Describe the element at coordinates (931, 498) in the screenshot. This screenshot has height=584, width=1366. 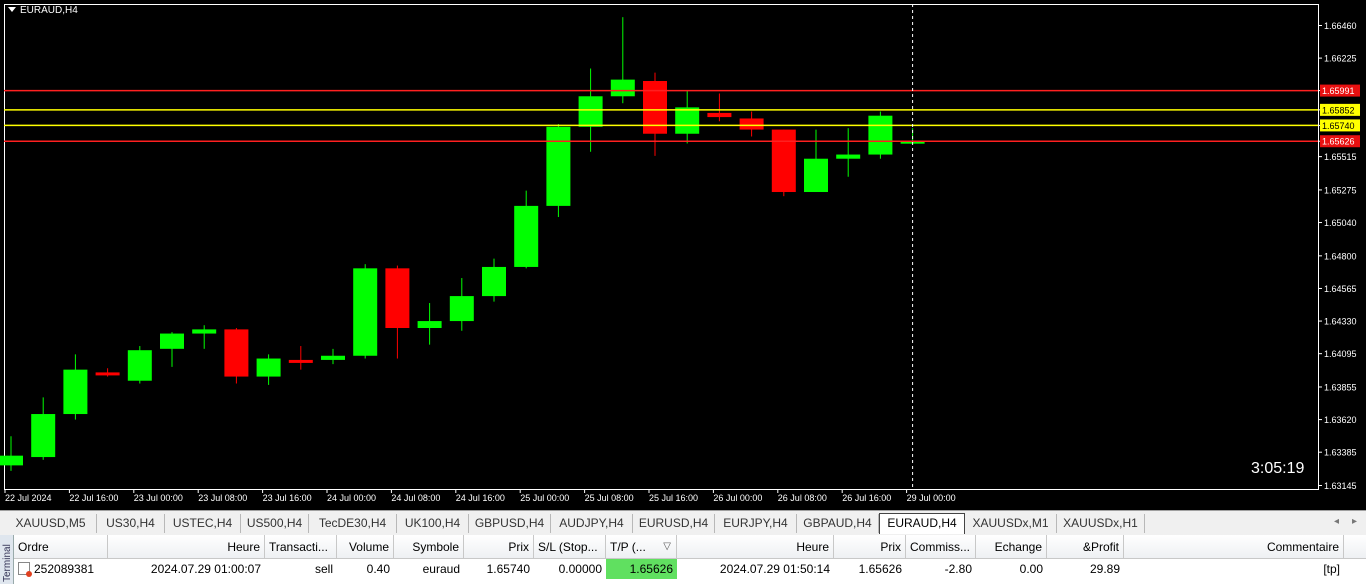
I see `x-tick-label: 29 Jul 00:00` at that location.